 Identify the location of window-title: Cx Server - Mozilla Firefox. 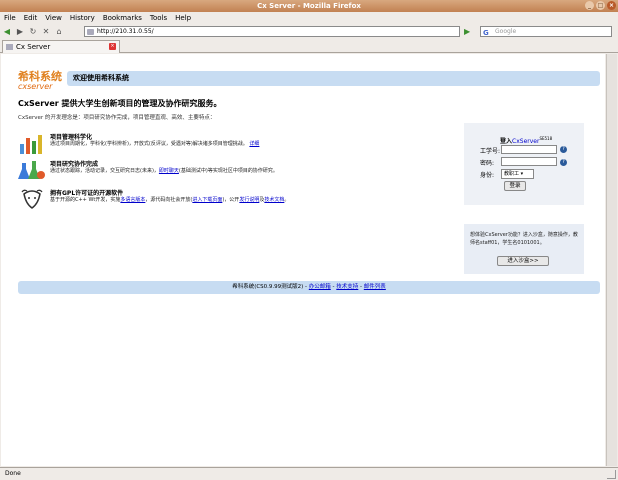
(309, 6).